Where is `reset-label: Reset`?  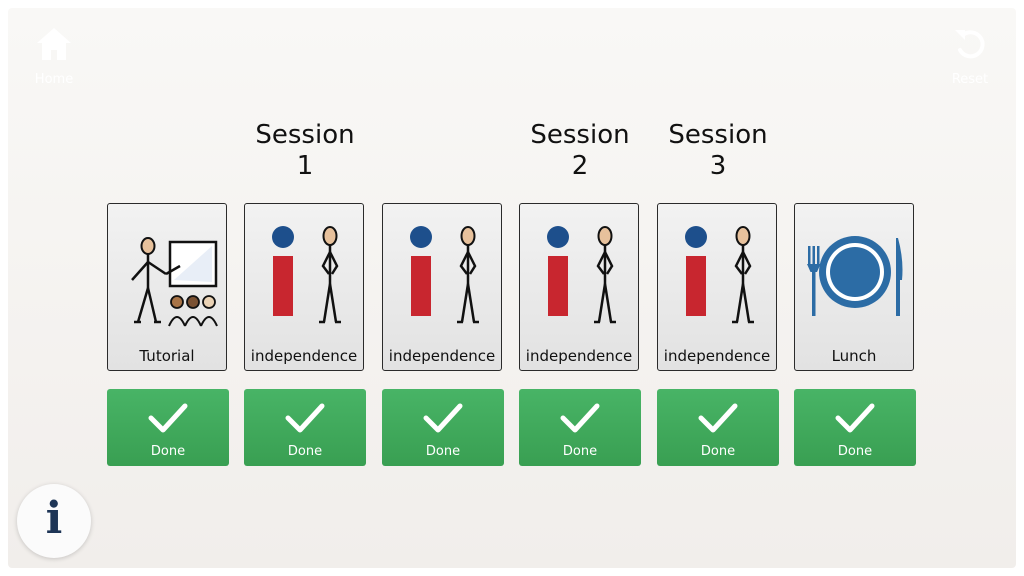 reset-label: Reset is located at coordinates (970, 79).